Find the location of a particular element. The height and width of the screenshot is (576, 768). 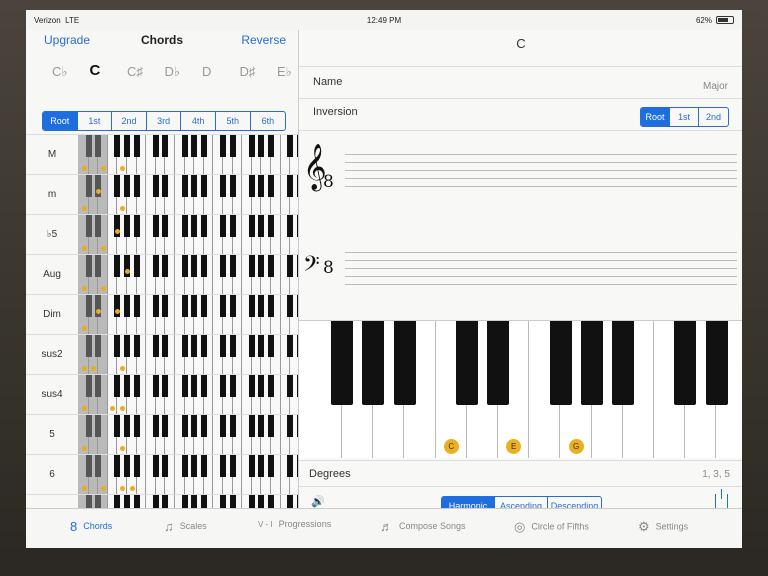

bass-chord-notes: 8 is located at coordinates (328, 268).